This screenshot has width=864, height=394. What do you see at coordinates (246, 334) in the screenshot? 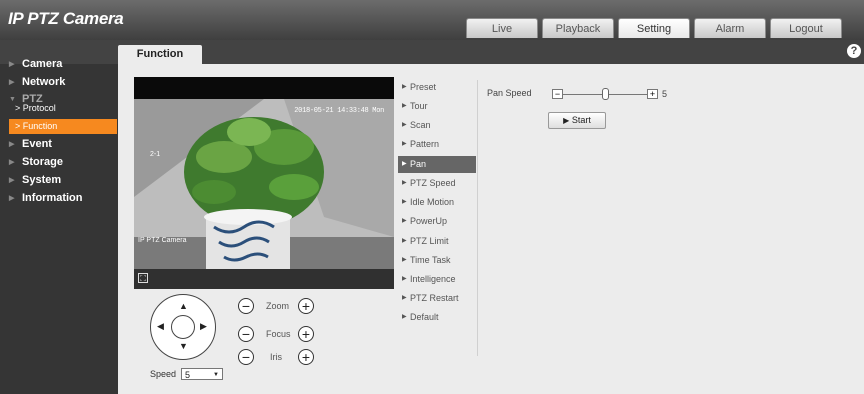
I see `focus-out-button: −` at bounding box center [246, 334].